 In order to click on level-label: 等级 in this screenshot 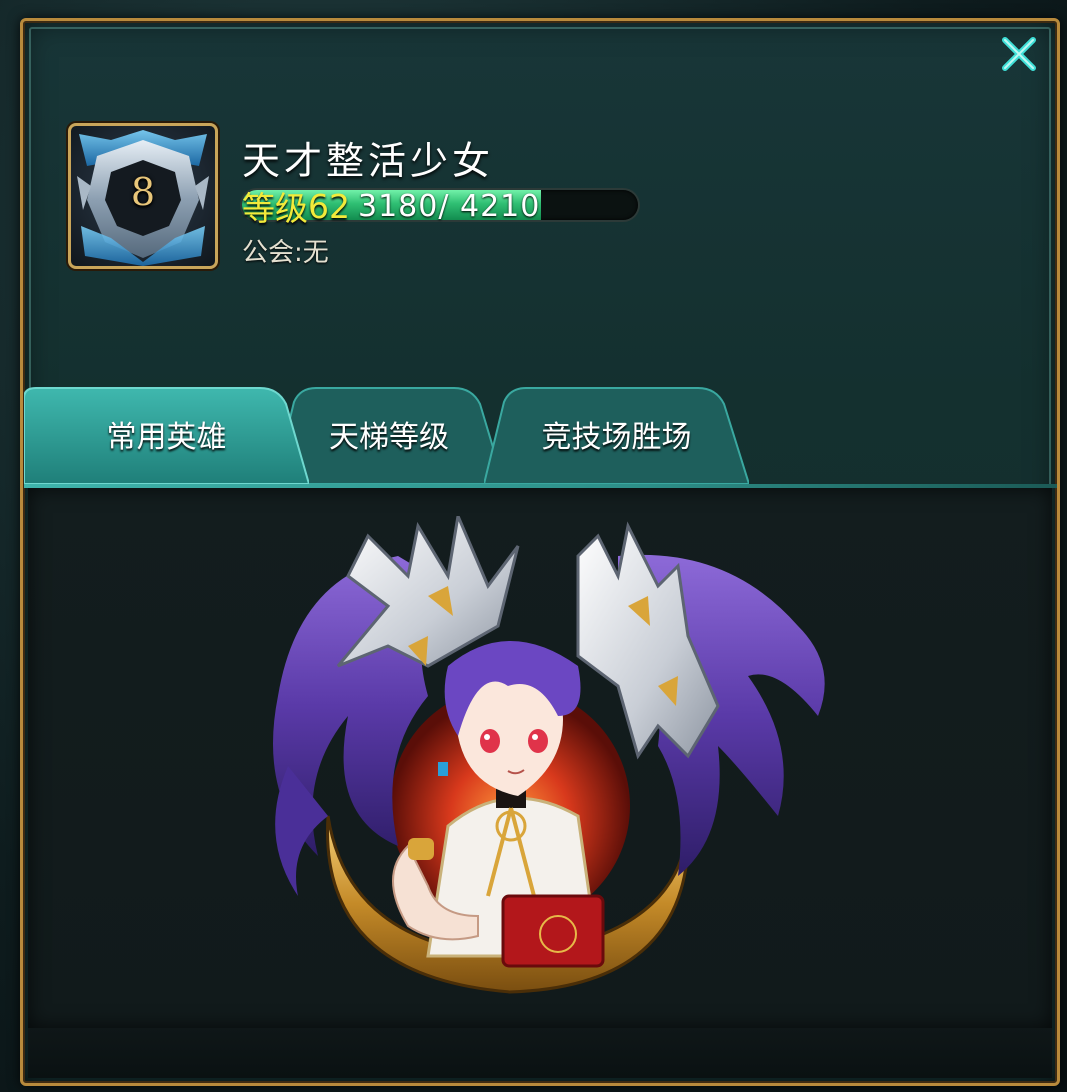, I will do `click(275, 208)`.